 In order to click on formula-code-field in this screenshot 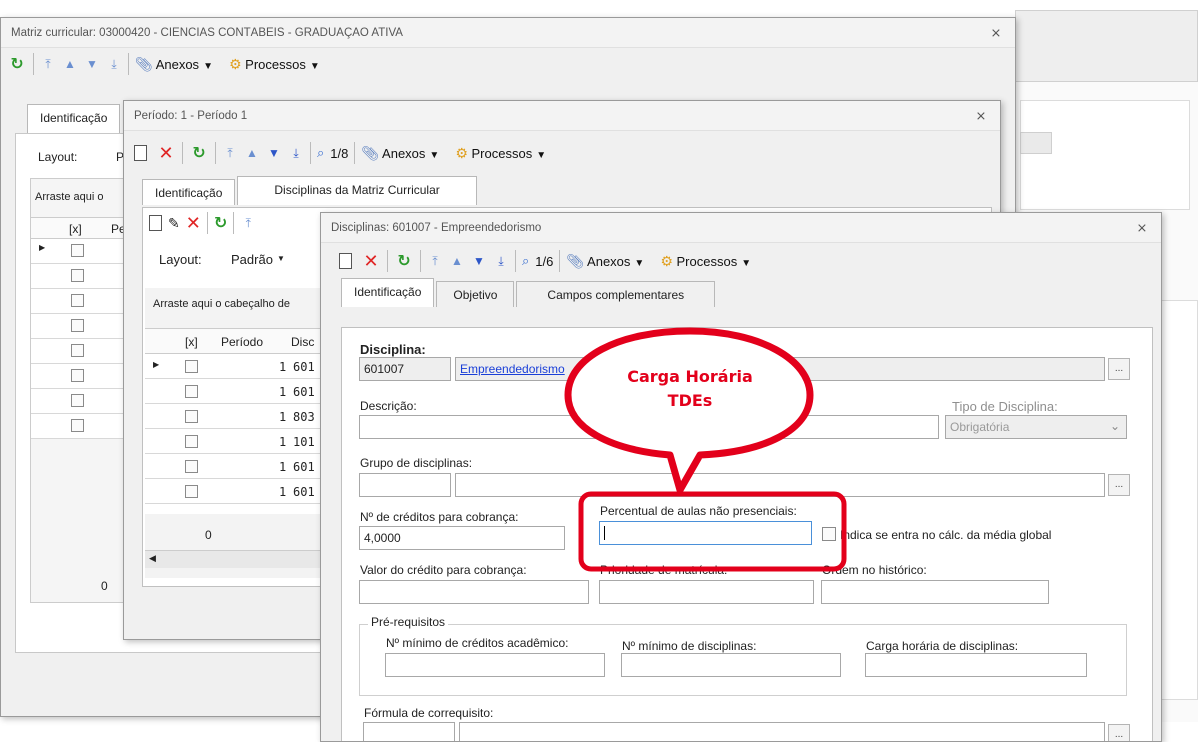, I will do `click(409, 731)`.